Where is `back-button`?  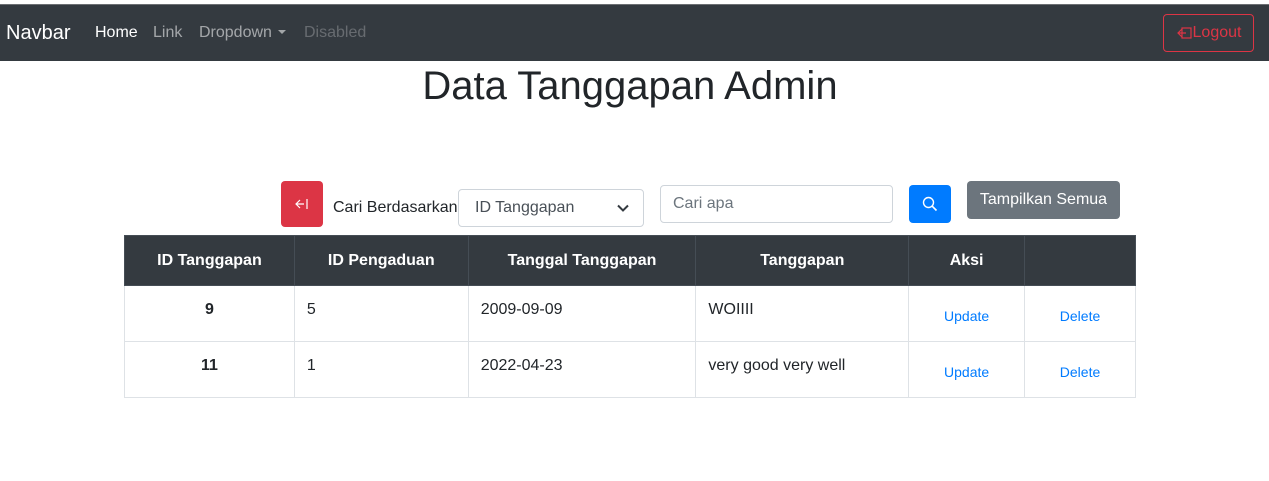 back-button is located at coordinates (302, 204).